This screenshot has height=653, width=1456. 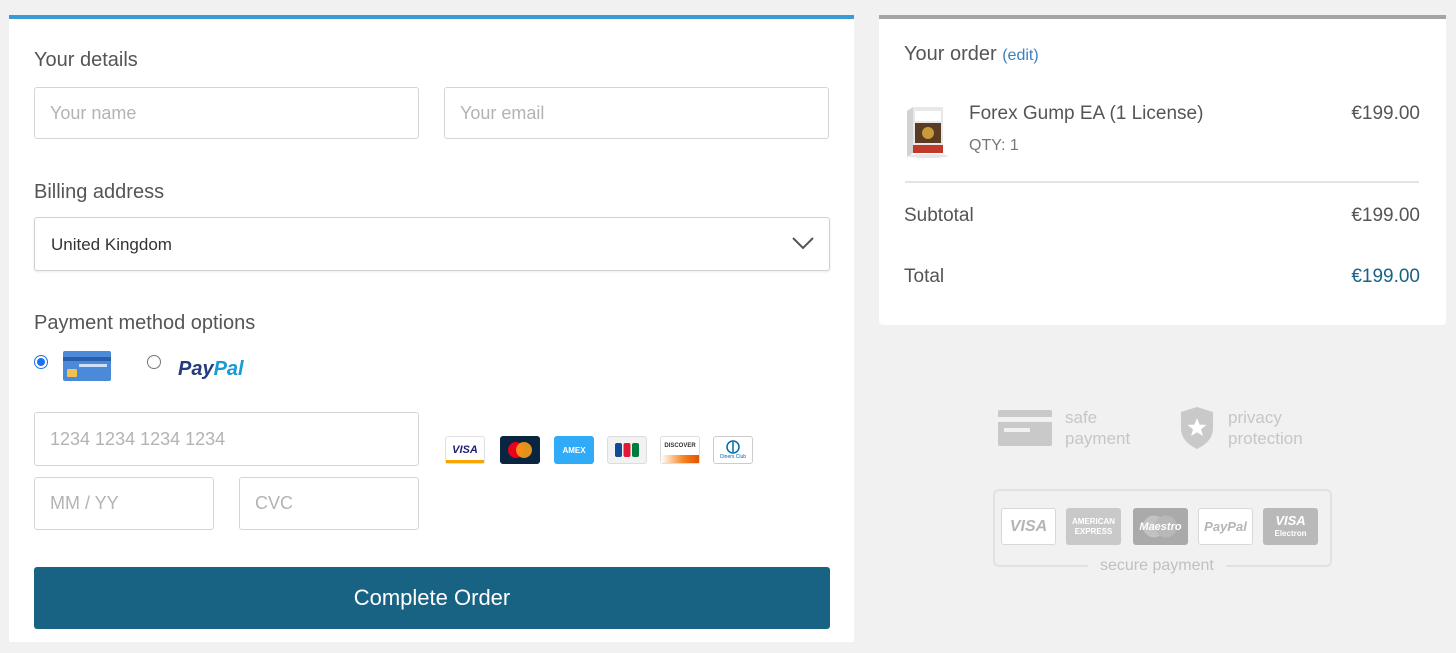 I want to click on product-price: €199.00, so click(x=1385, y=113).